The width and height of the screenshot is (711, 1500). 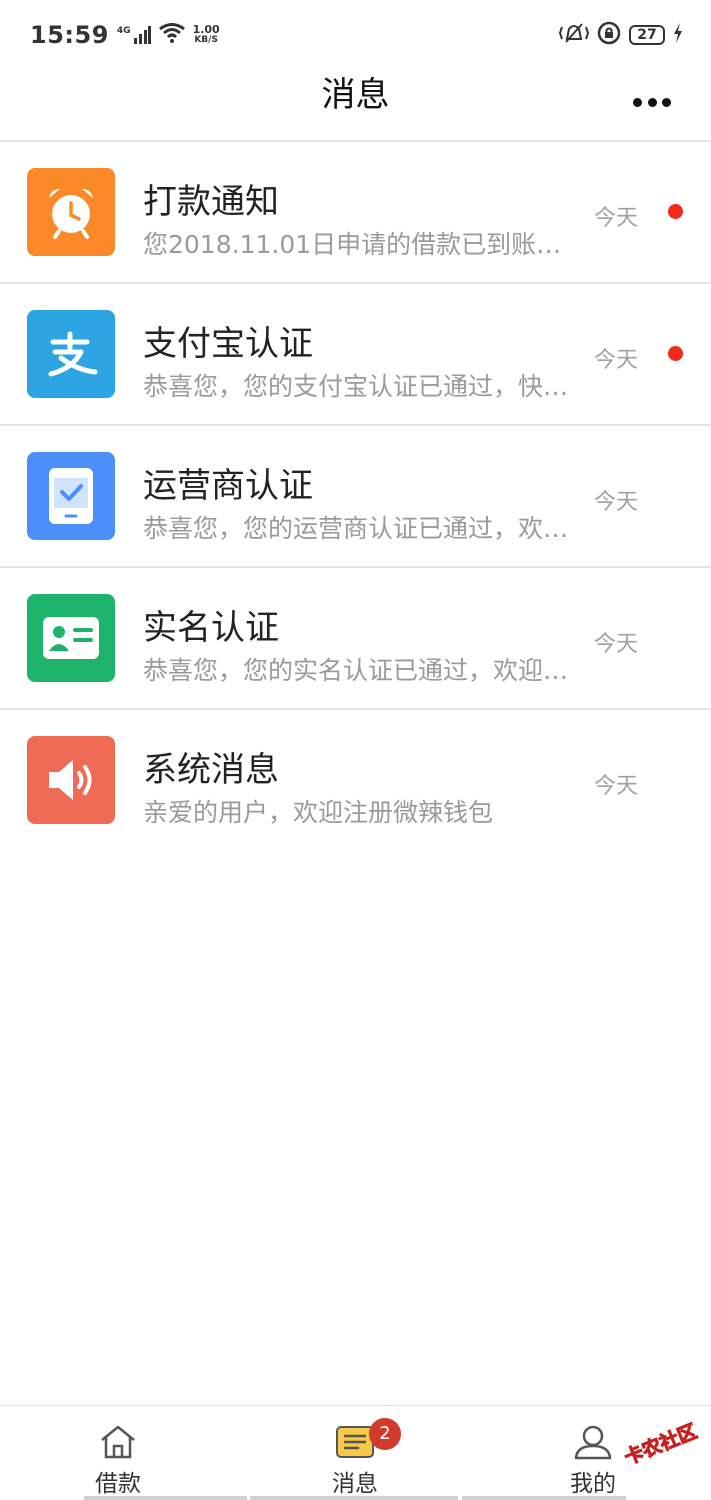 I want to click on network-type: 4G, so click(x=123, y=31).